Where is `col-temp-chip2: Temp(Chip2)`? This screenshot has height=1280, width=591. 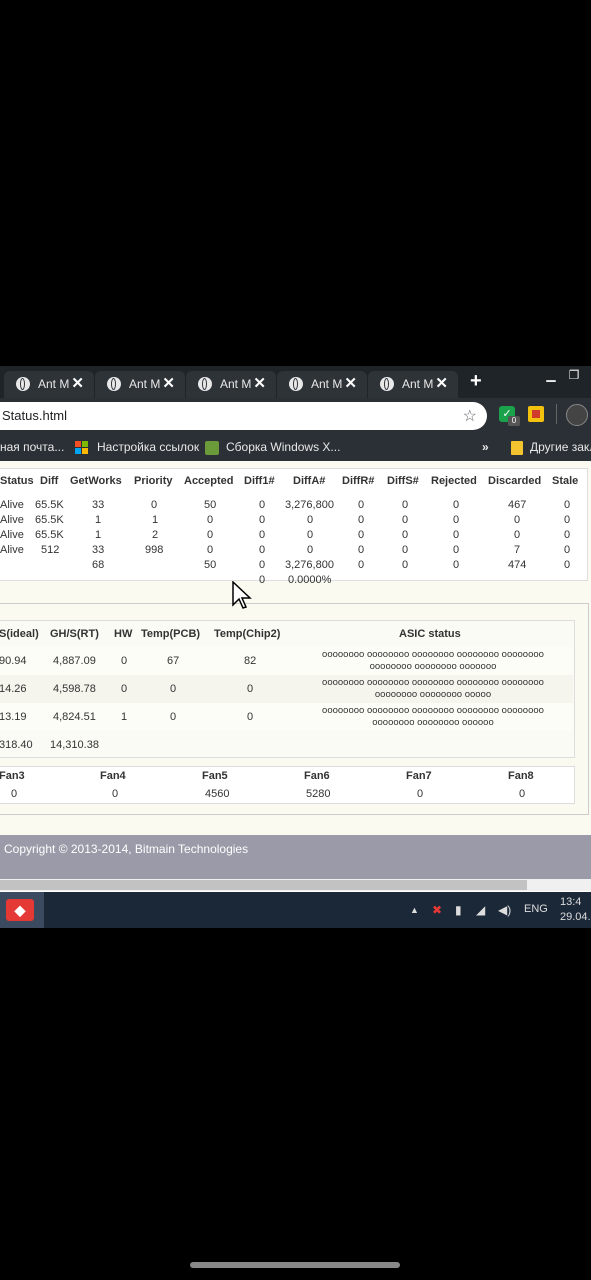
col-temp-chip2: Temp(Chip2) is located at coordinates (247, 634).